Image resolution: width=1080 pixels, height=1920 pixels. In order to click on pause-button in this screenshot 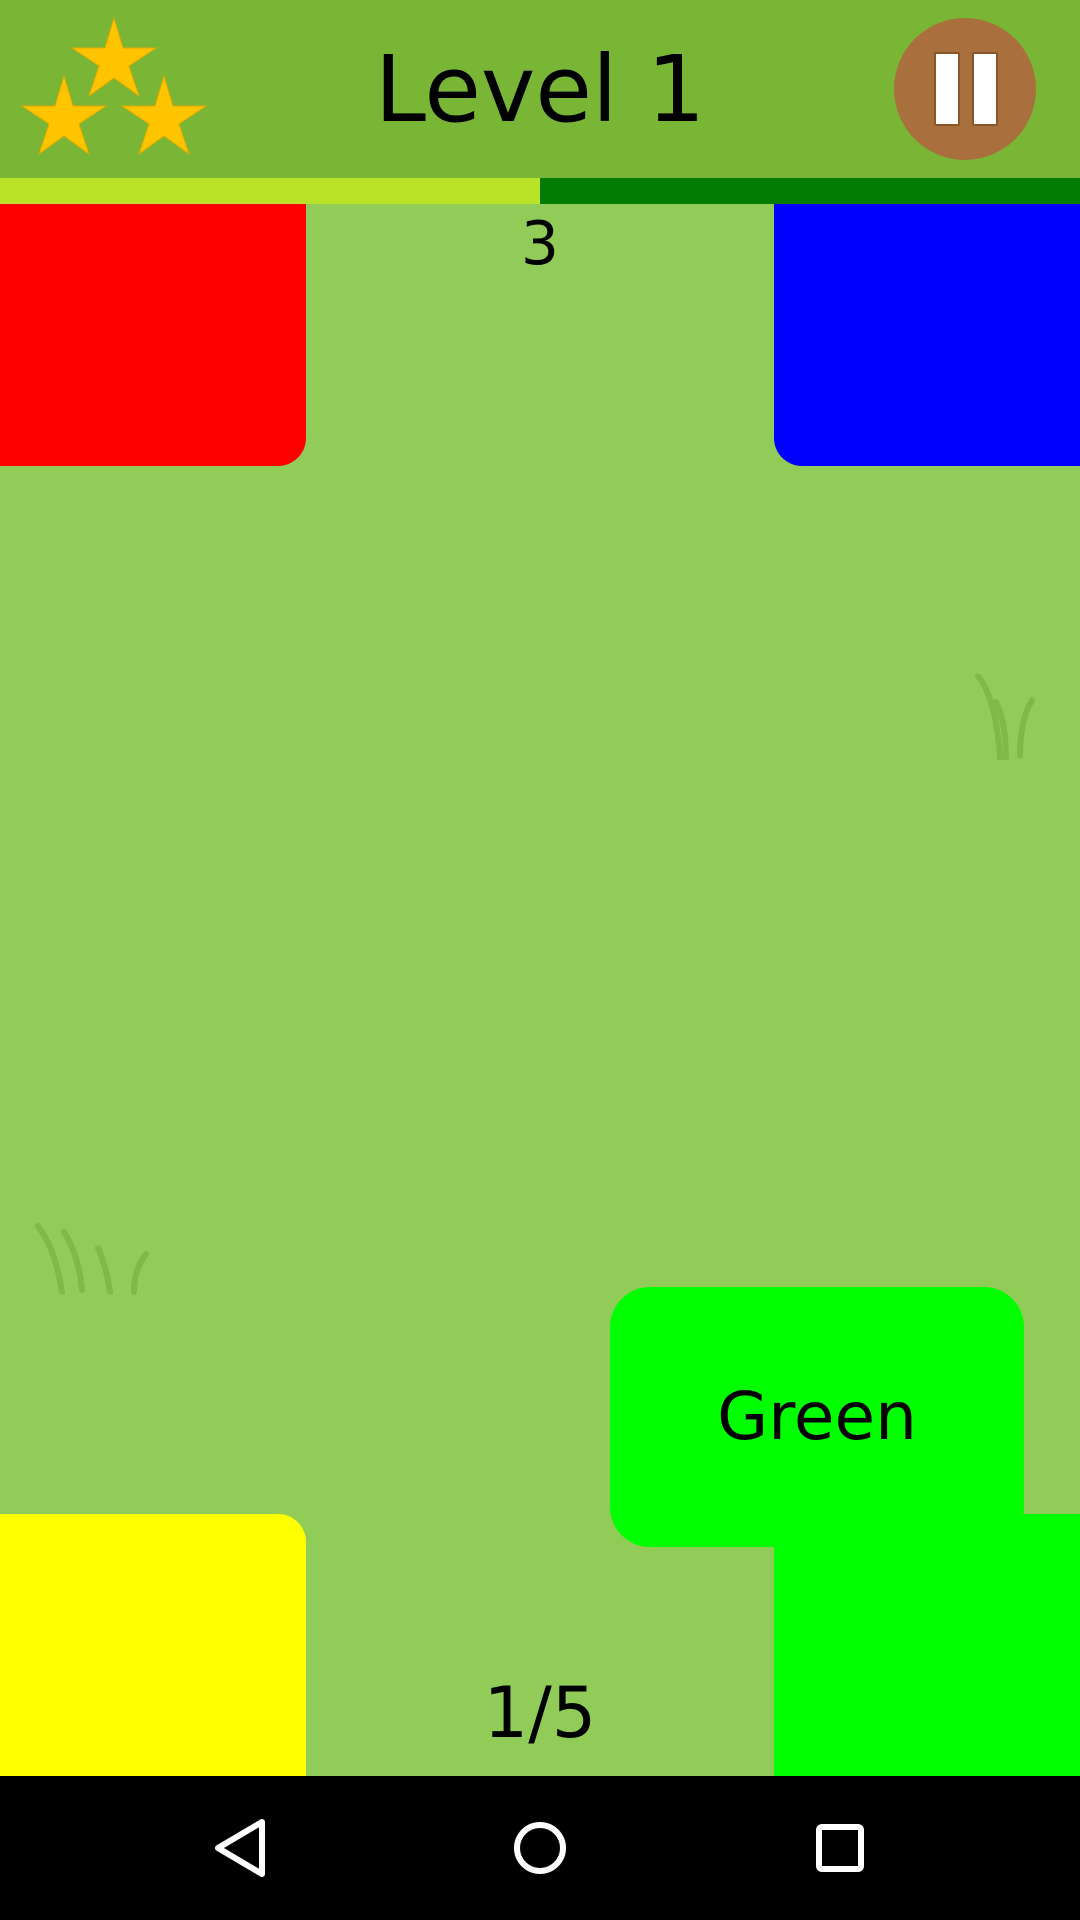, I will do `click(965, 89)`.